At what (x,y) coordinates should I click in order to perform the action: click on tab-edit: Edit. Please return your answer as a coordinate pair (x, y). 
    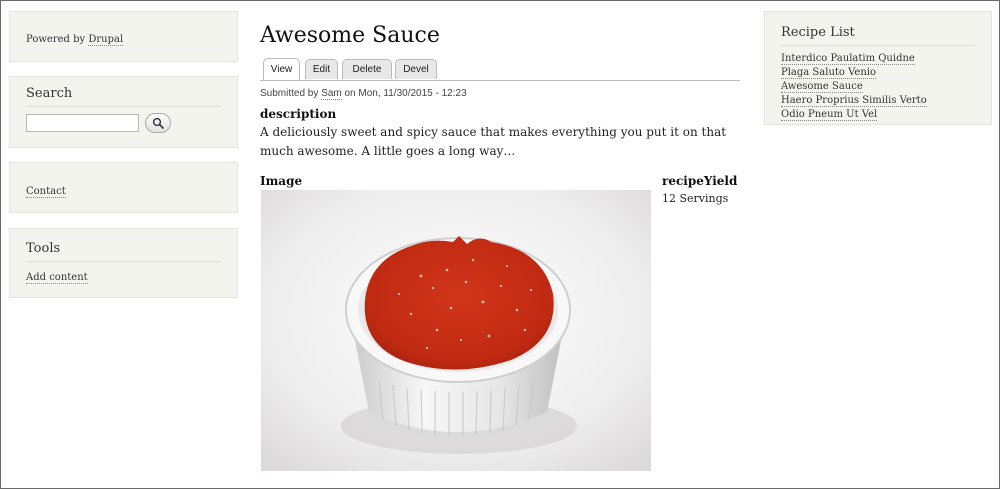
    Looking at the image, I should click on (321, 69).